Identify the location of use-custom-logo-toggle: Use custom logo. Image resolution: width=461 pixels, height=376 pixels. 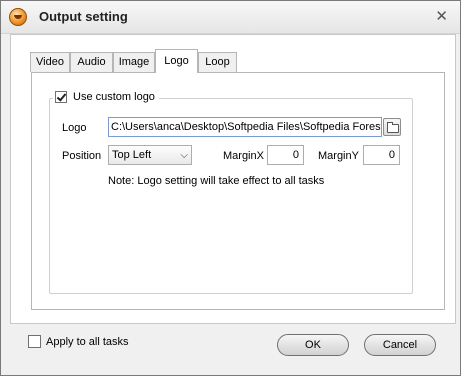
(106, 97).